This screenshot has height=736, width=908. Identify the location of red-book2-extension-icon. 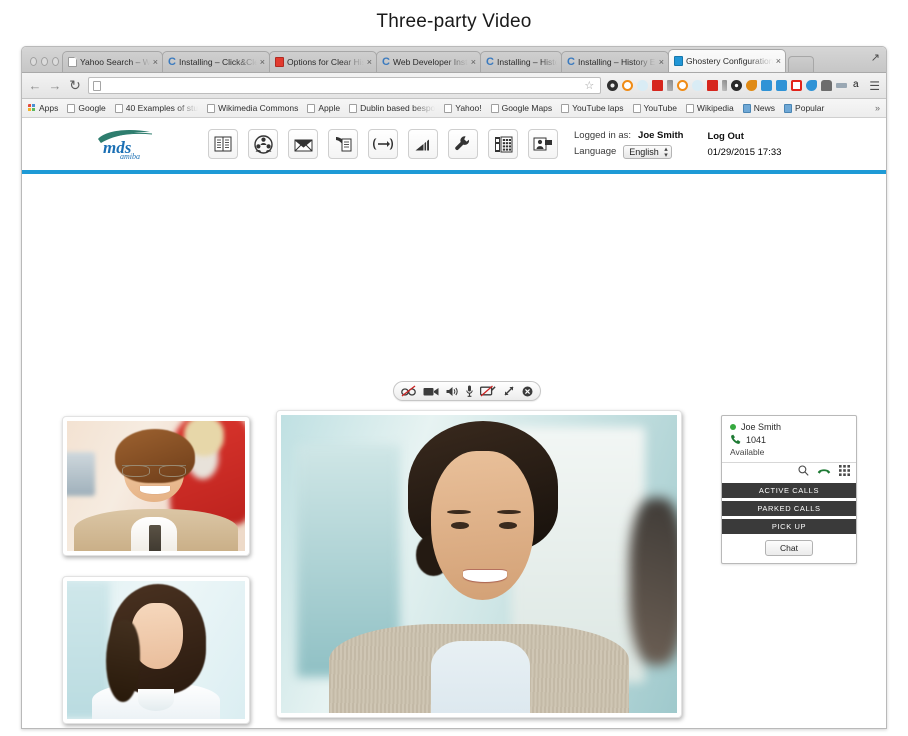
(713, 85).